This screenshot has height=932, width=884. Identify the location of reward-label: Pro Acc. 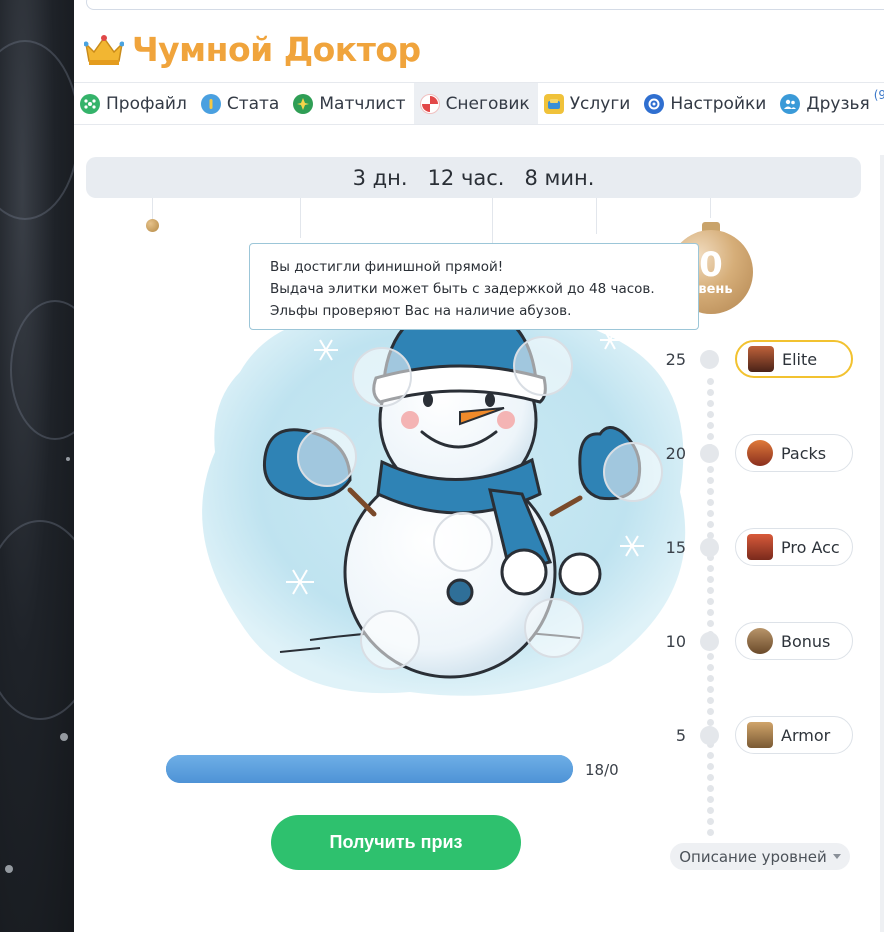
(810, 547).